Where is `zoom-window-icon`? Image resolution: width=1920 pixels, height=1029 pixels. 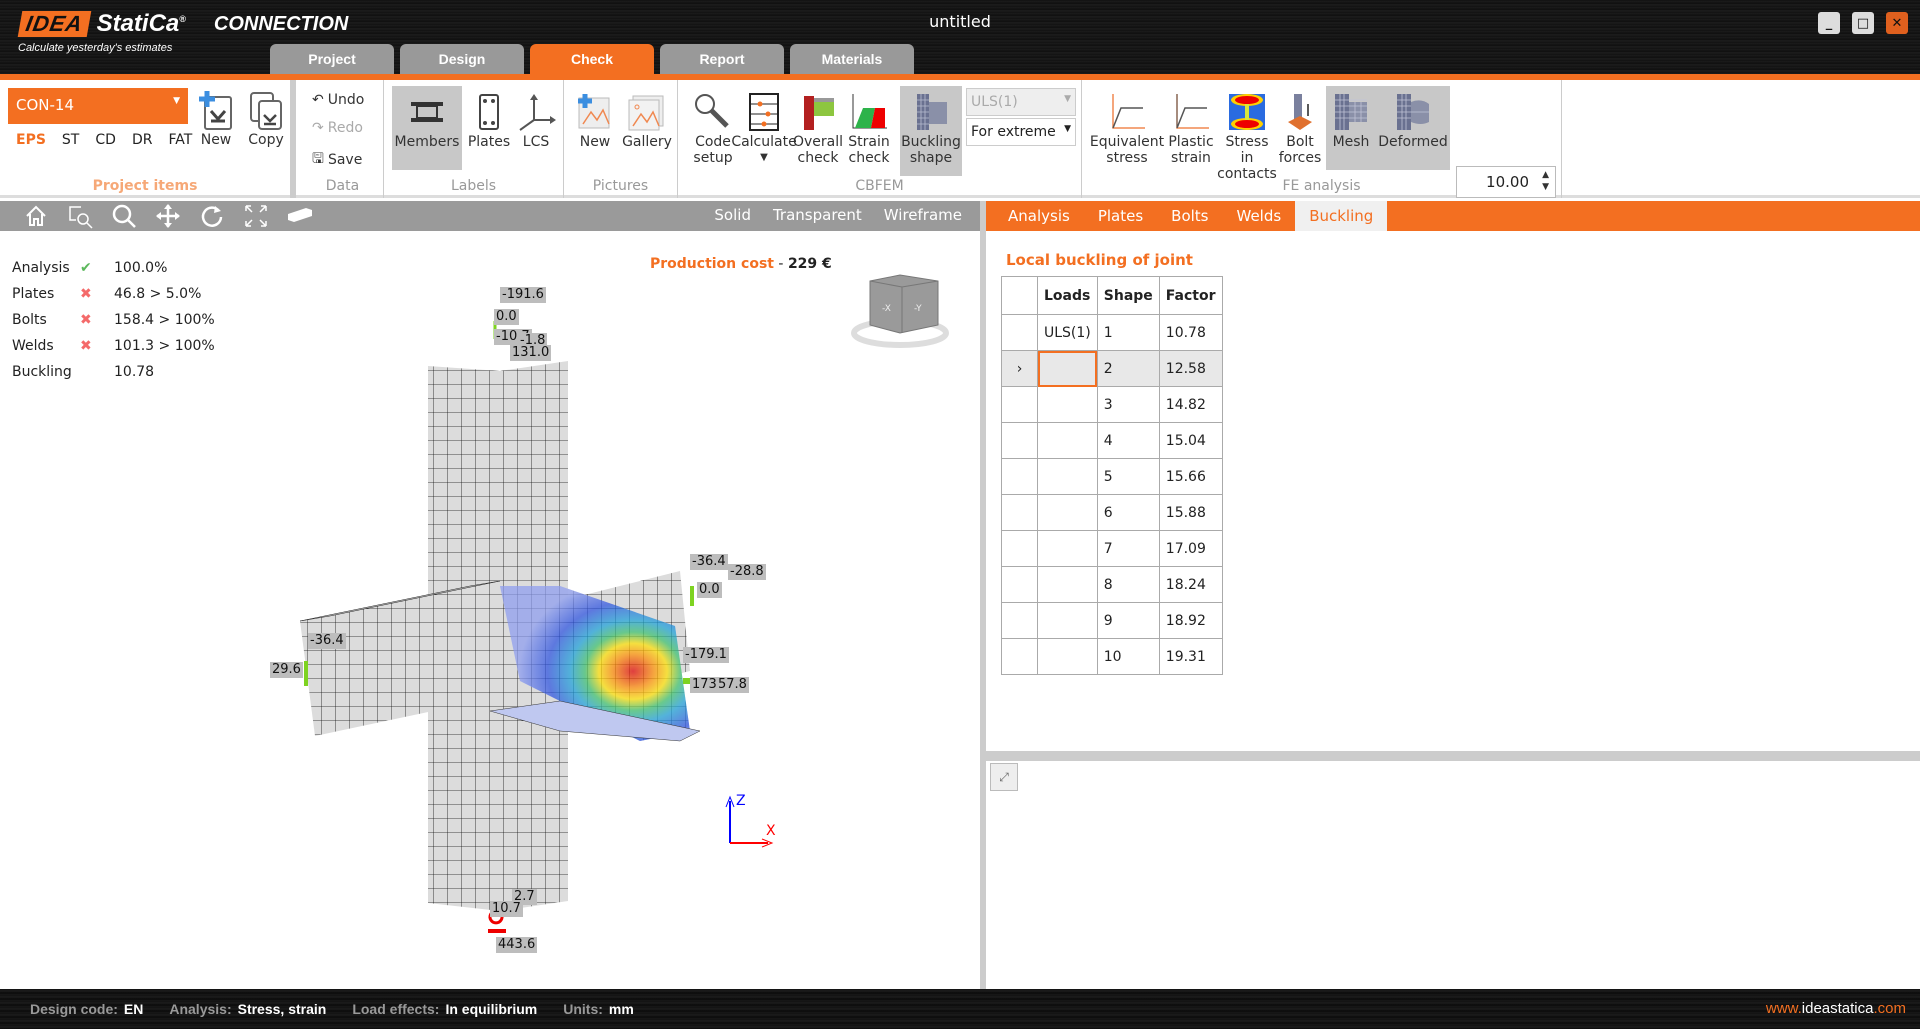
zoom-window-icon is located at coordinates (80, 216).